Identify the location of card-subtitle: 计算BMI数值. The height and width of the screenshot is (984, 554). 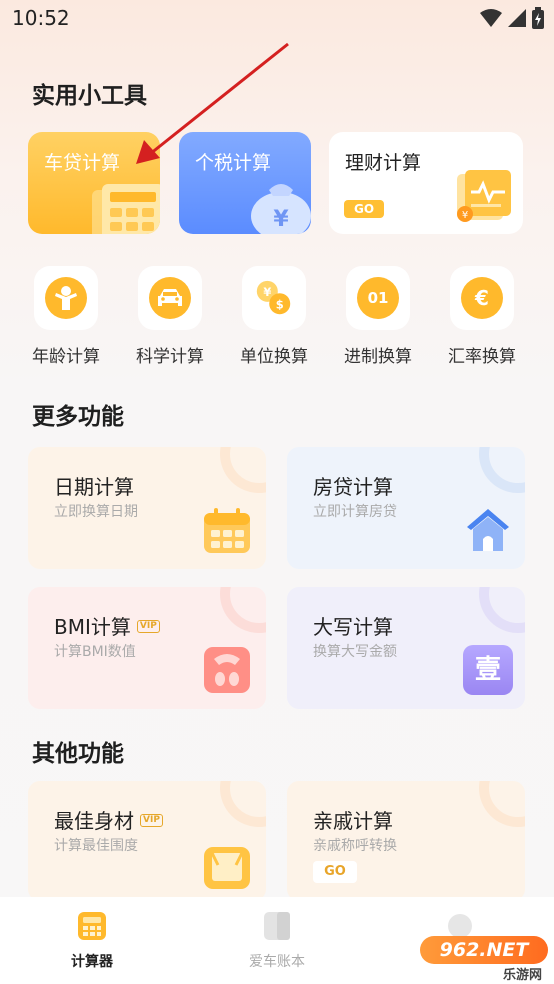
(95, 652).